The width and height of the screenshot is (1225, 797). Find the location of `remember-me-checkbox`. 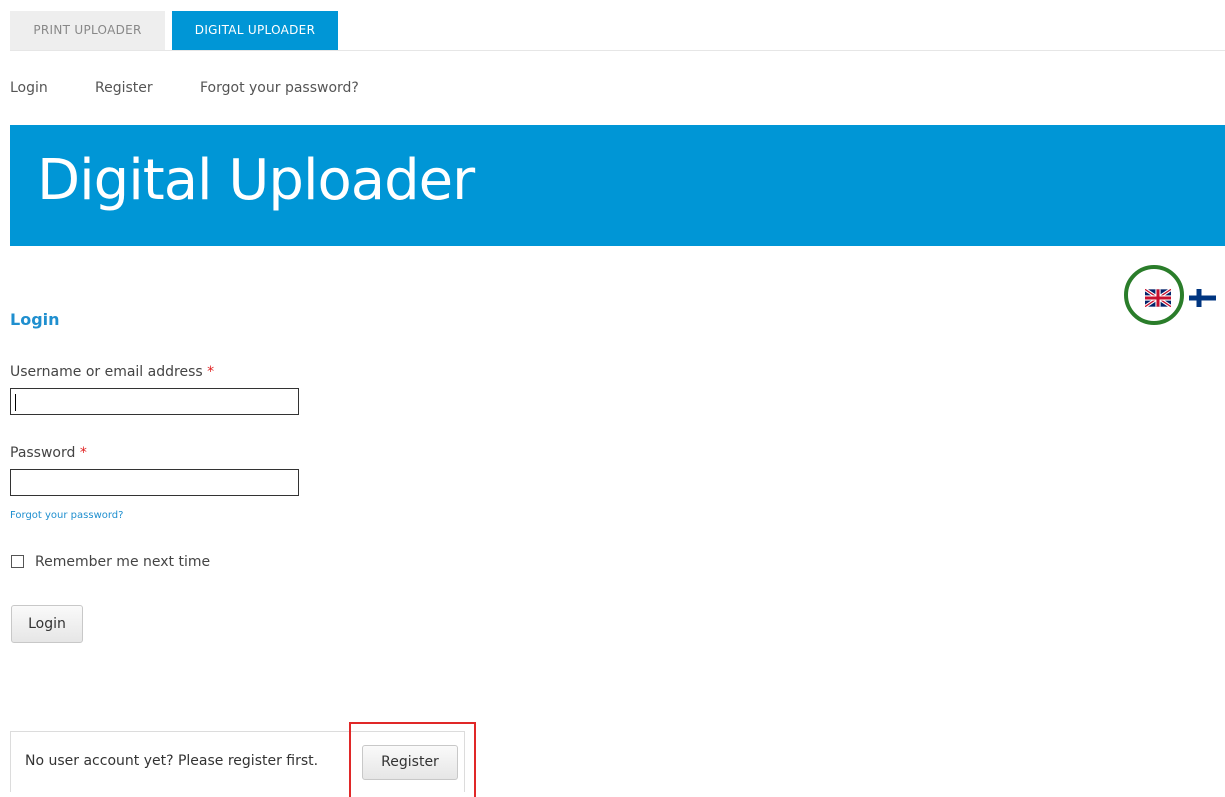

remember-me-checkbox is located at coordinates (17, 561).